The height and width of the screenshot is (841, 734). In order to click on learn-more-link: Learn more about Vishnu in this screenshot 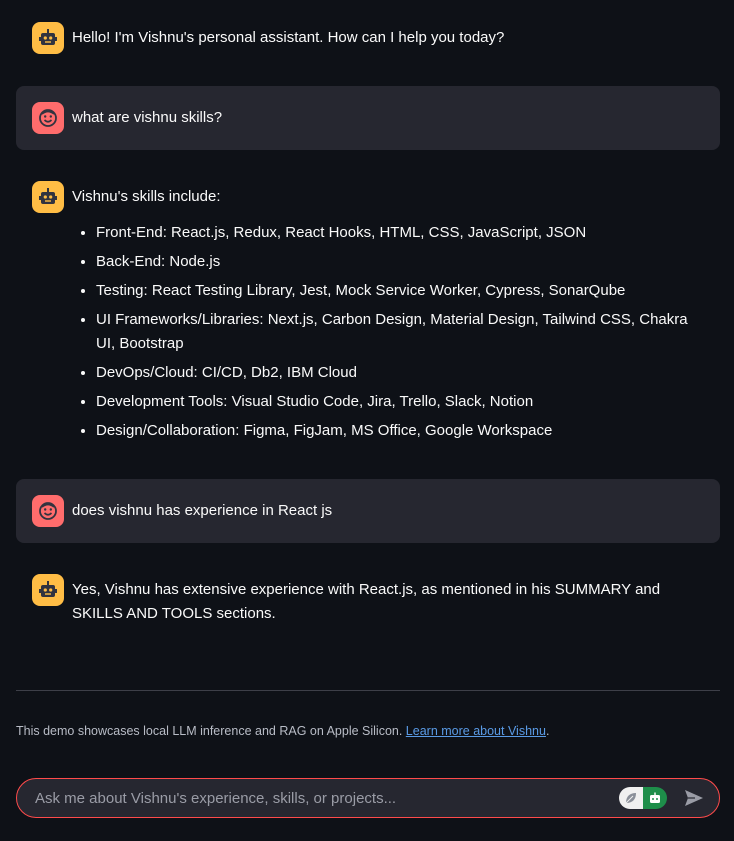, I will do `click(476, 731)`.